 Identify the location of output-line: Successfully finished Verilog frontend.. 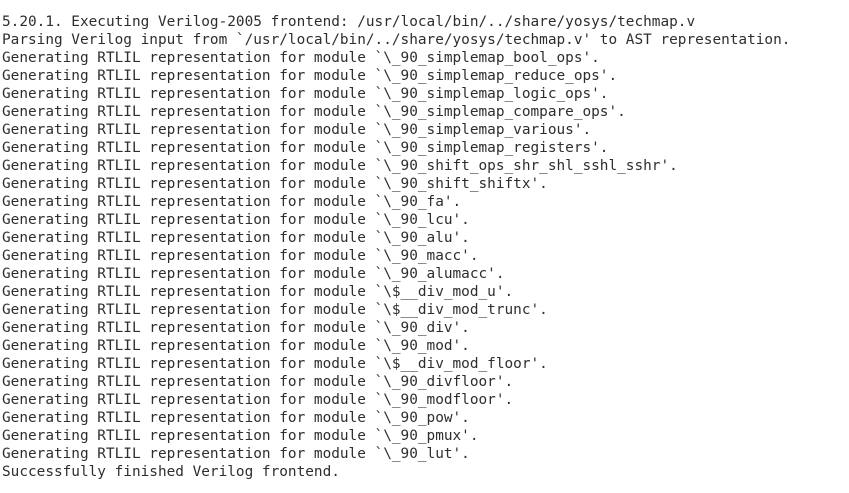
(171, 472).